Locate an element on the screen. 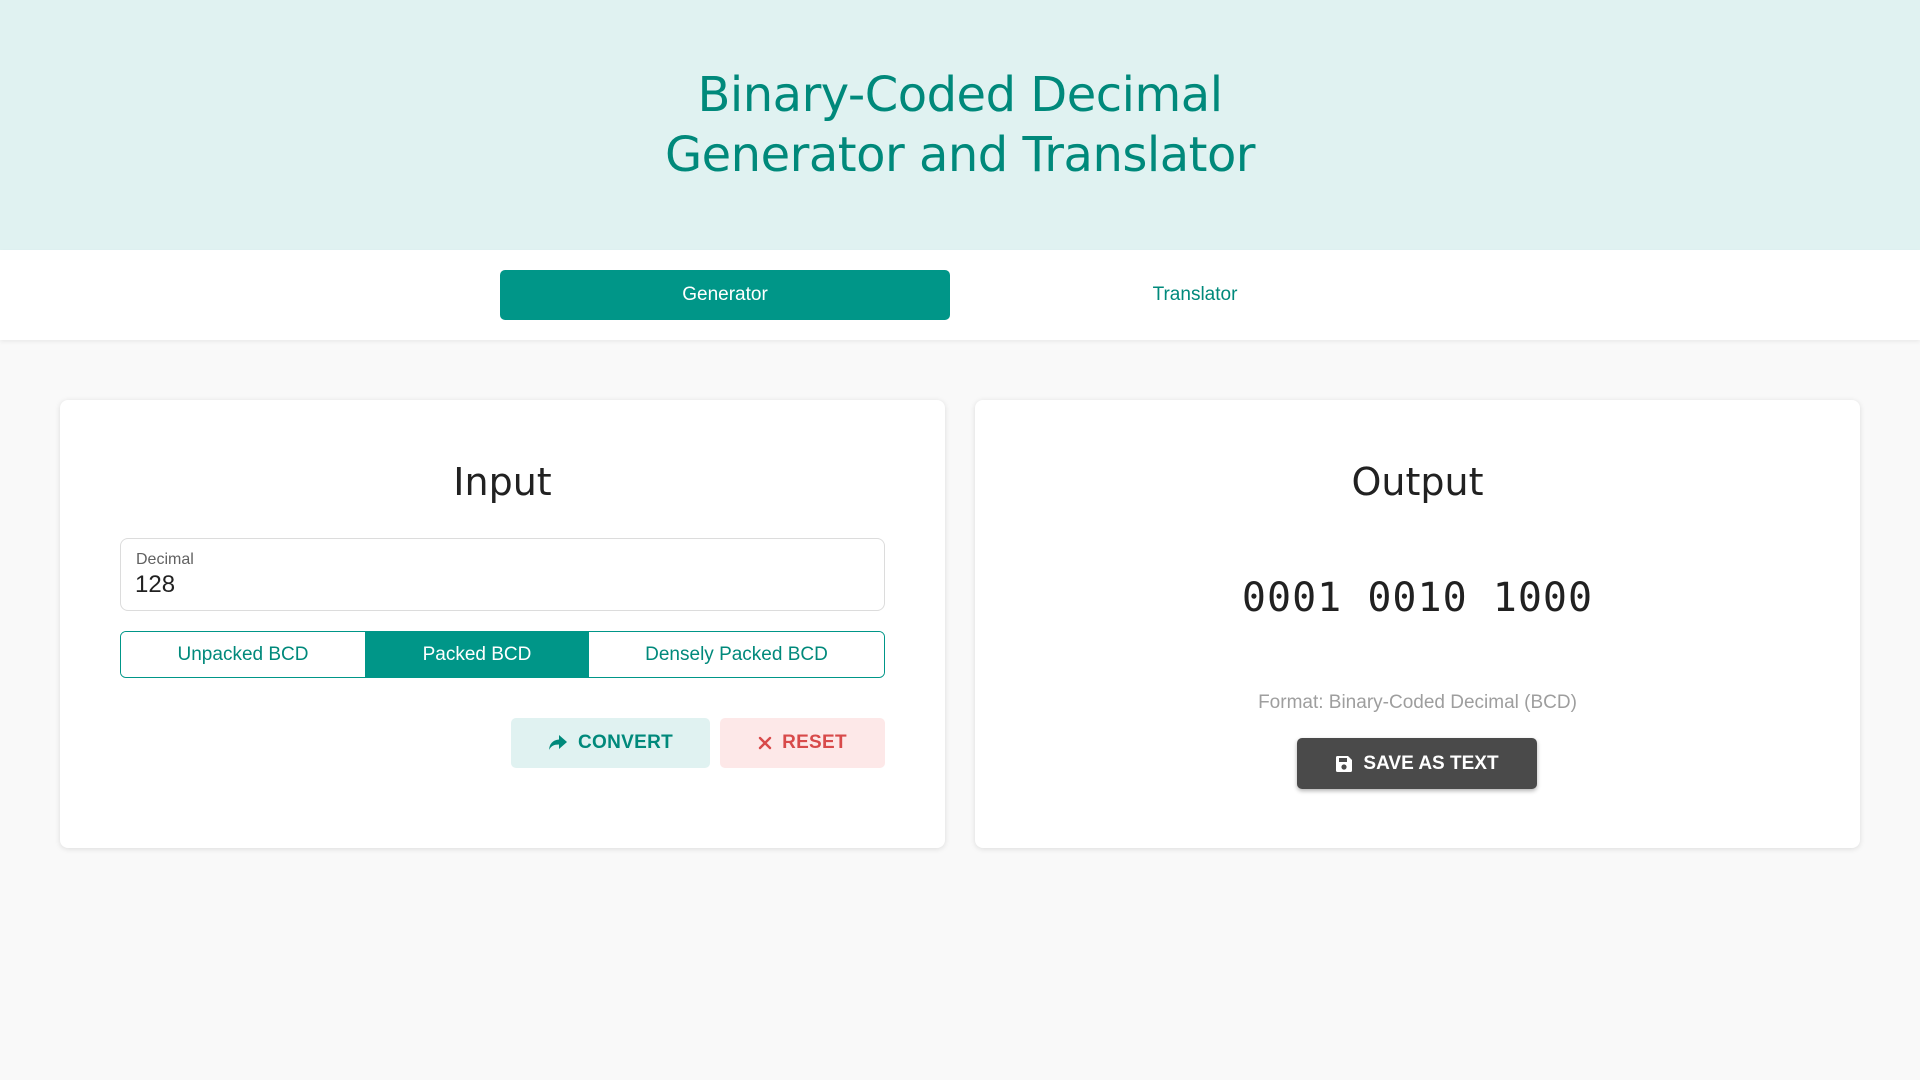 This screenshot has height=1080, width=1920. output-format-text: Format: Binary-Coded Decimal (BCD) is located at coordinates (1417, 702).